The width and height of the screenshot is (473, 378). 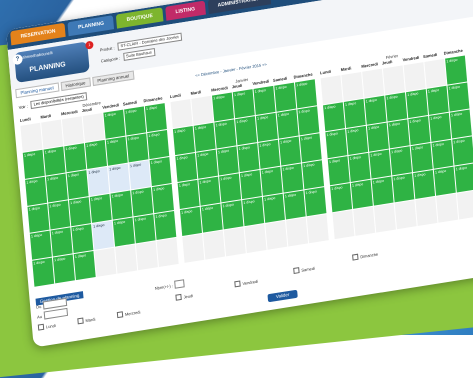 What do you see at coordinates (185, 10) in the screenshot?
I see `tab-listing: LISTING` at bounding box center [185, 10].